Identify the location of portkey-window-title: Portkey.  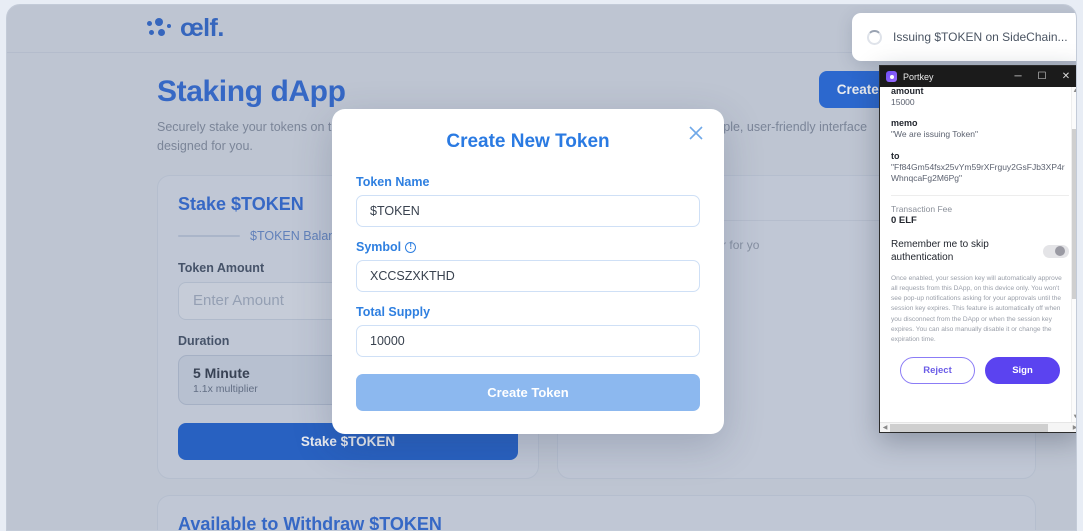
(918, 76).